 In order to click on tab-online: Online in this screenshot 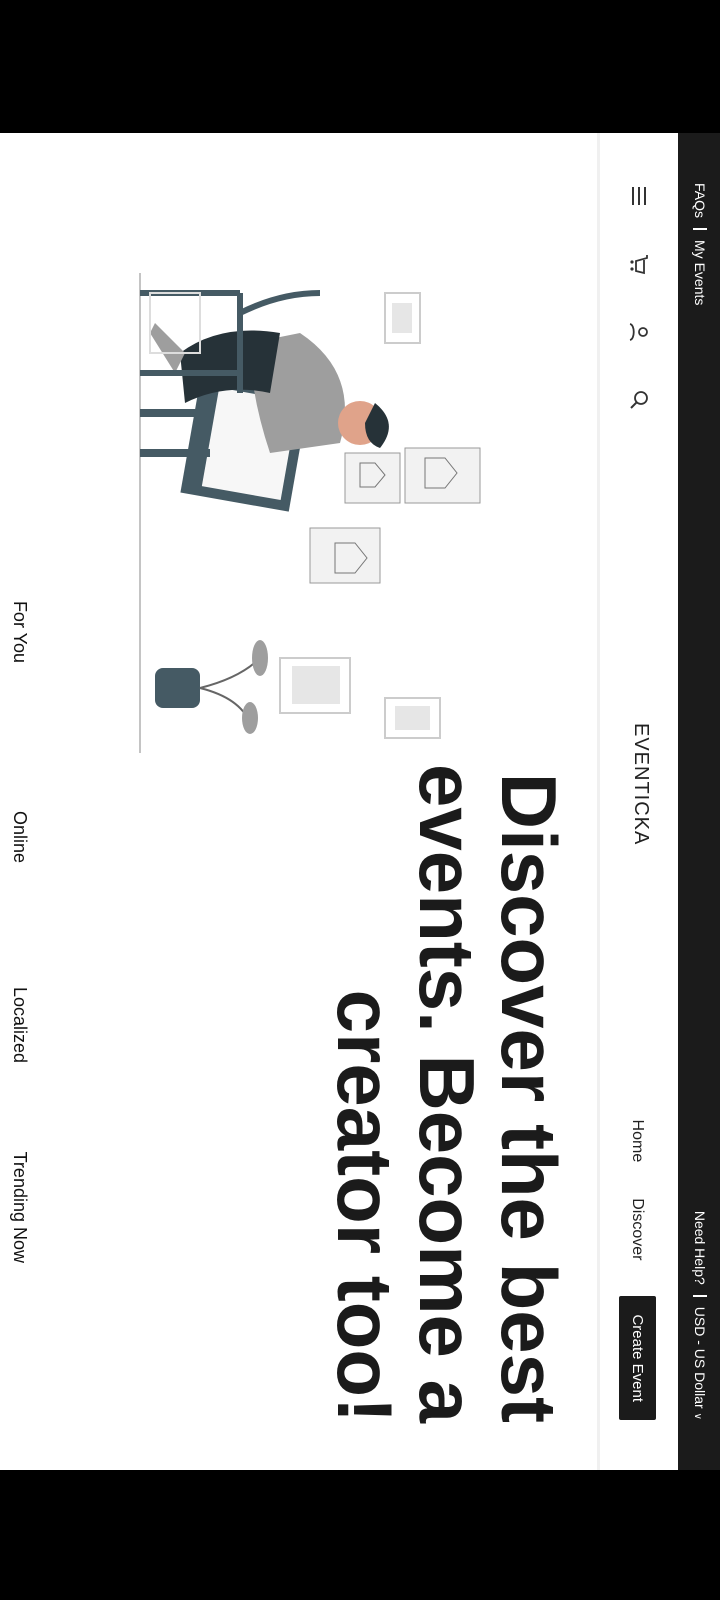, I will do `click(19, 763)`.